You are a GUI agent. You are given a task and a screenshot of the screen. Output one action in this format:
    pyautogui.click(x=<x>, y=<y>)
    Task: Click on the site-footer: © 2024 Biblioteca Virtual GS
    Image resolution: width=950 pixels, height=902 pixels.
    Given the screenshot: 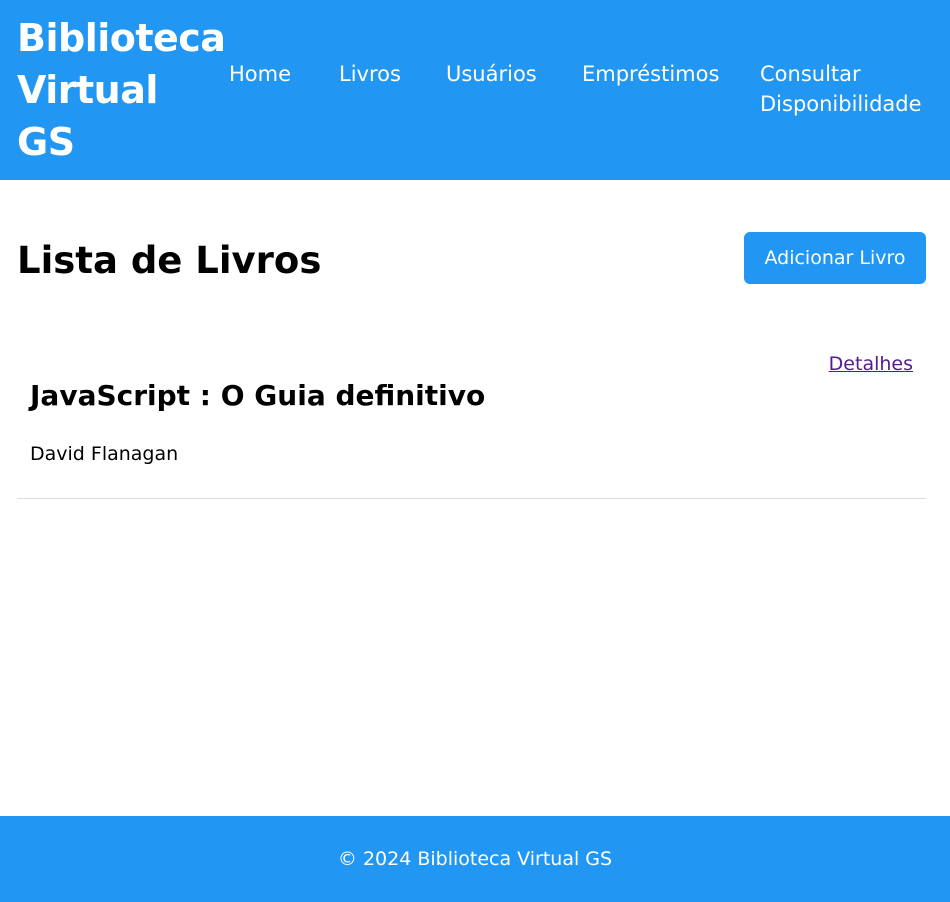 What is the action you would take?
    pyautogui.click(x=475, y=859)
    